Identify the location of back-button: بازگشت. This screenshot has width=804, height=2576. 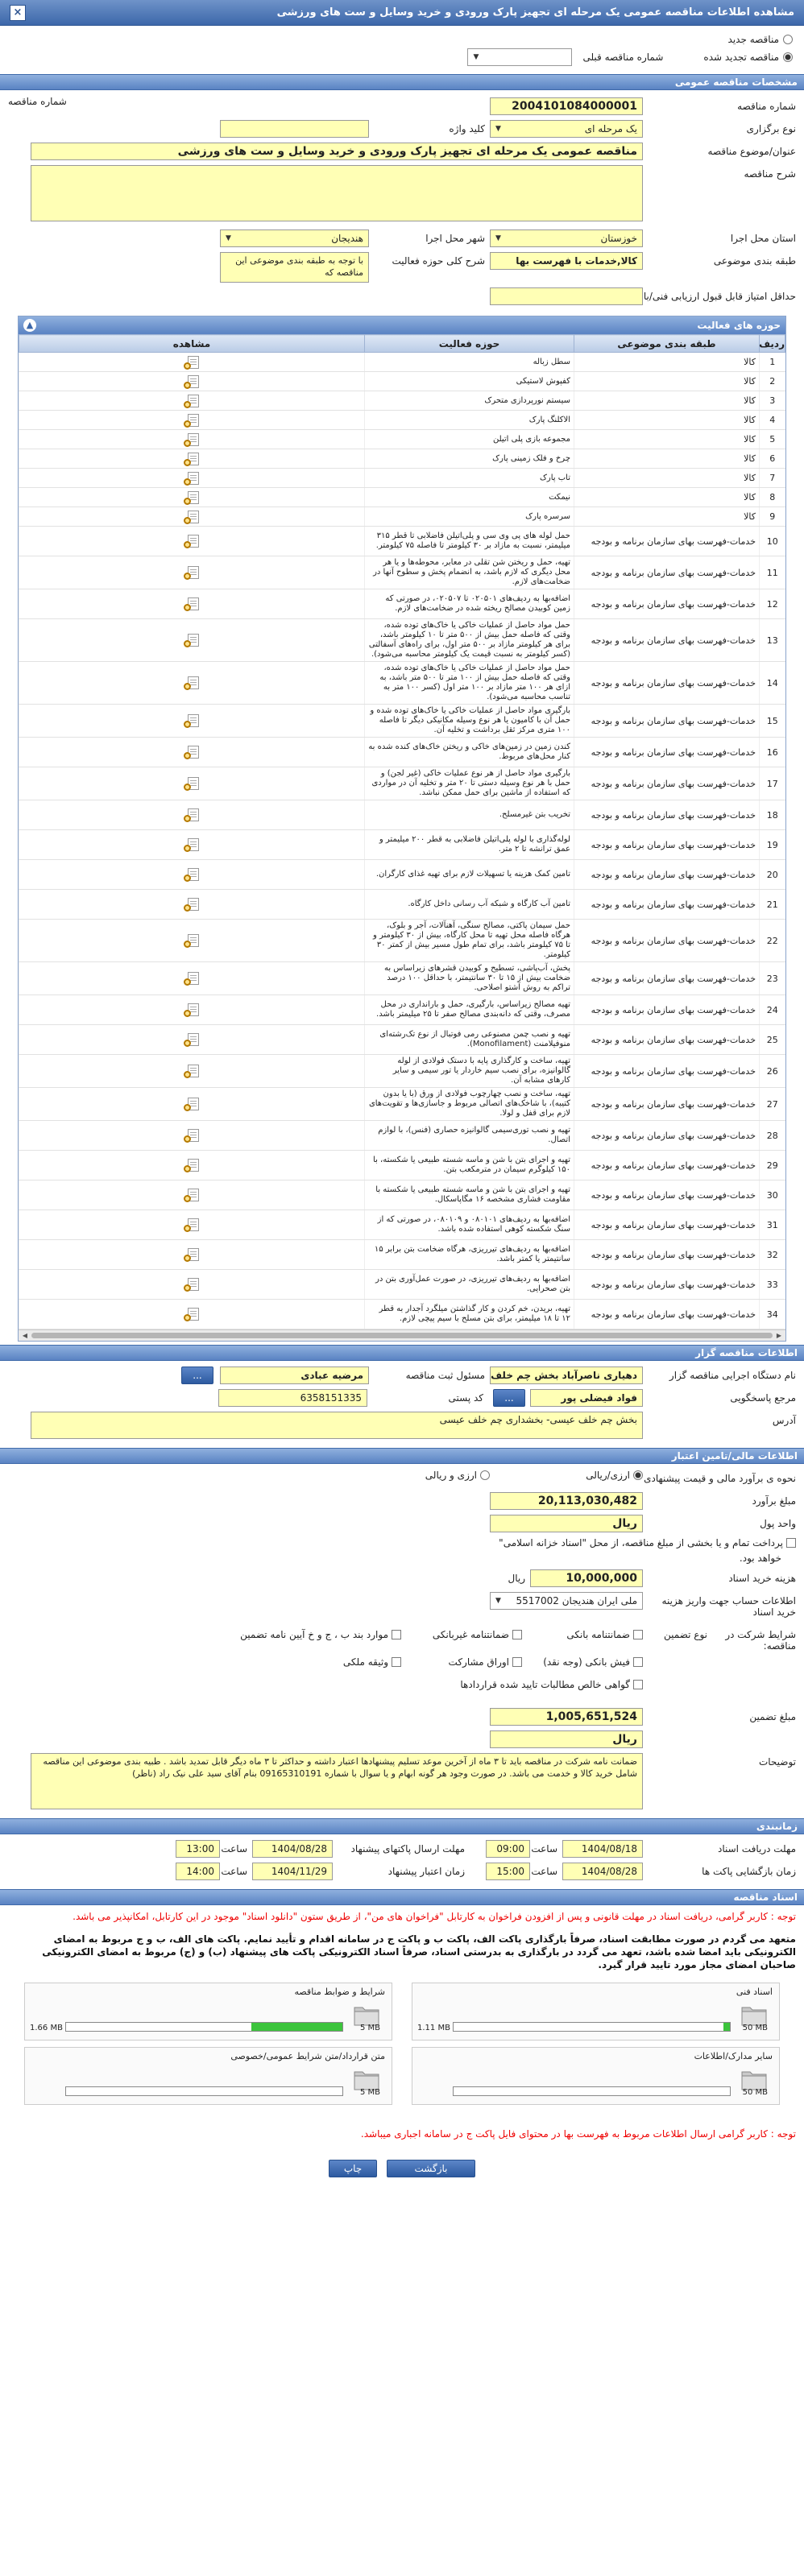
(431, 2169).